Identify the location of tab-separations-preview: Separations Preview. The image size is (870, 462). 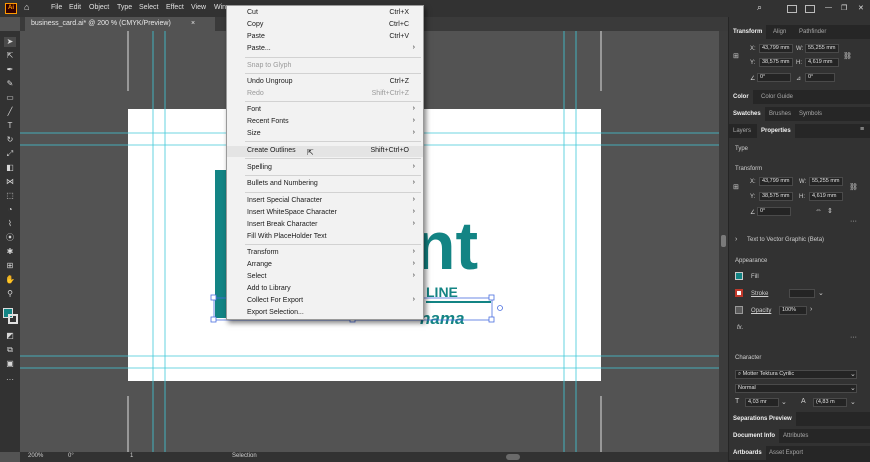
(762, 419).